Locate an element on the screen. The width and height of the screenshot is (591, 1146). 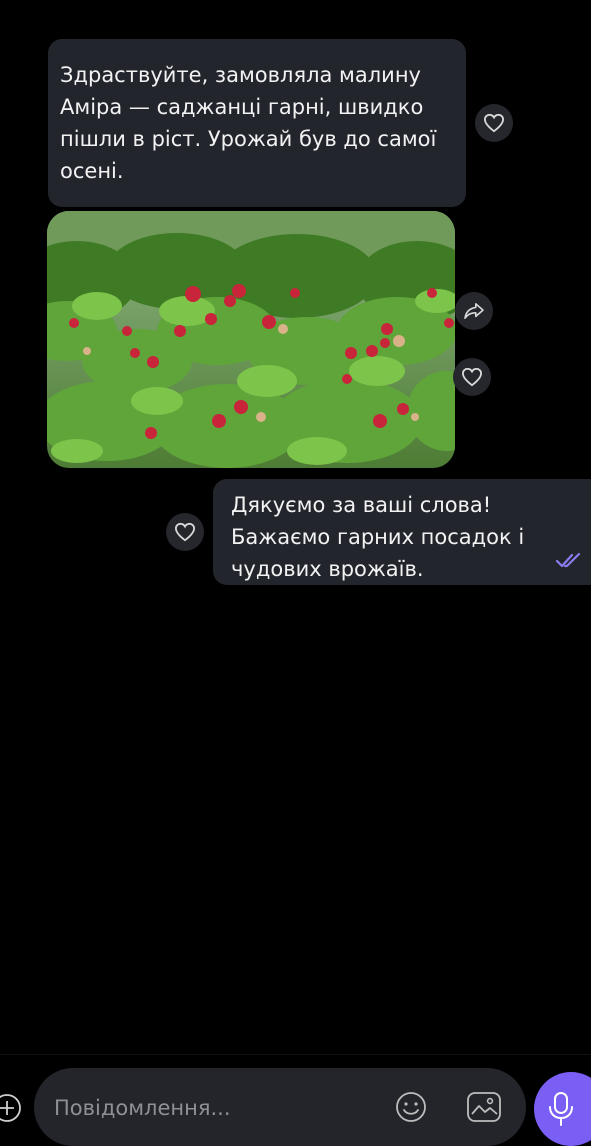
message-composer is located at coordinates (280, 1107).